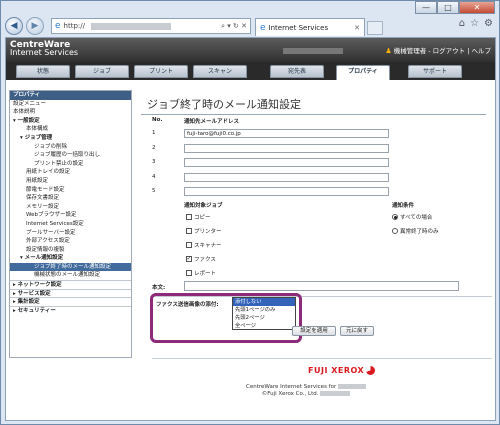 This screenshot has height=425, width=500. Describe the element at coordinates (264, 310) in the screenshot. I see `dropdown-option-first-page: 先頭1ページのみ` at that location.